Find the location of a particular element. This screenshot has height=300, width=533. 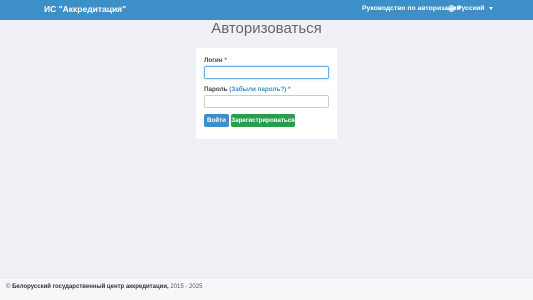

login-label-text: Логин is located at coordinates (213, 60).